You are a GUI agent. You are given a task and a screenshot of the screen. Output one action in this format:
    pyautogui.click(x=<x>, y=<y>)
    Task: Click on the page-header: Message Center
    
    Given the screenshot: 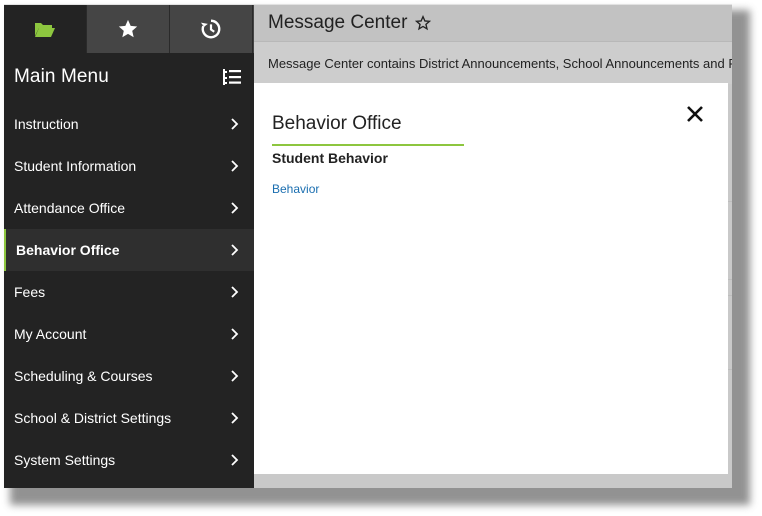 What is the action you would take?
    pyautogui.click(x=493, y=23)
    